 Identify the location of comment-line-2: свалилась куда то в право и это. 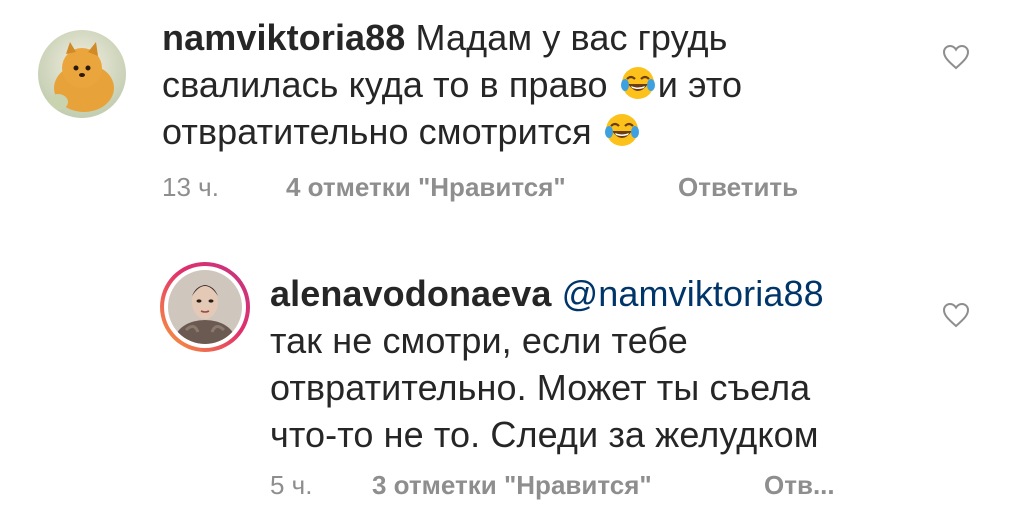
(542, 84).